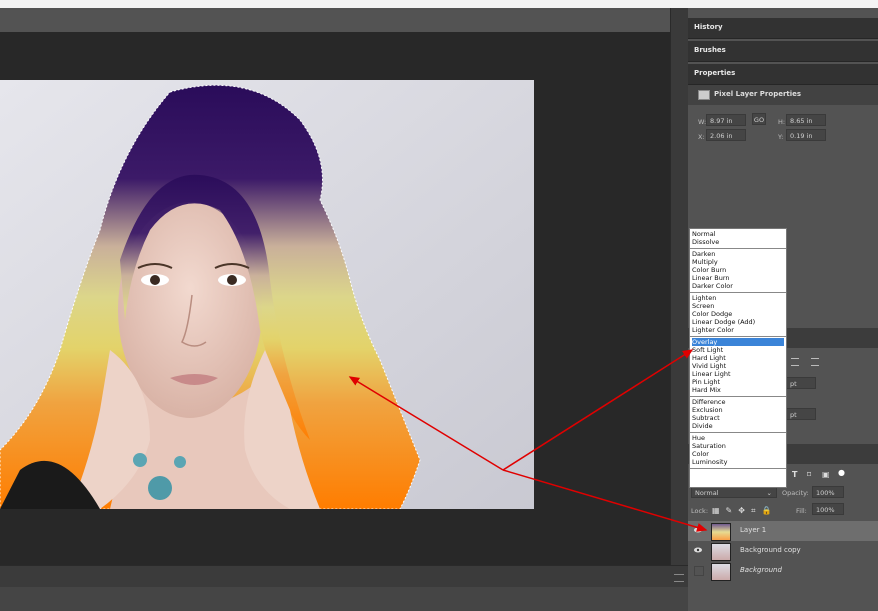 This screenshot has height=611, width=878. I want to click on annotation-arrows, so click(528, 440).